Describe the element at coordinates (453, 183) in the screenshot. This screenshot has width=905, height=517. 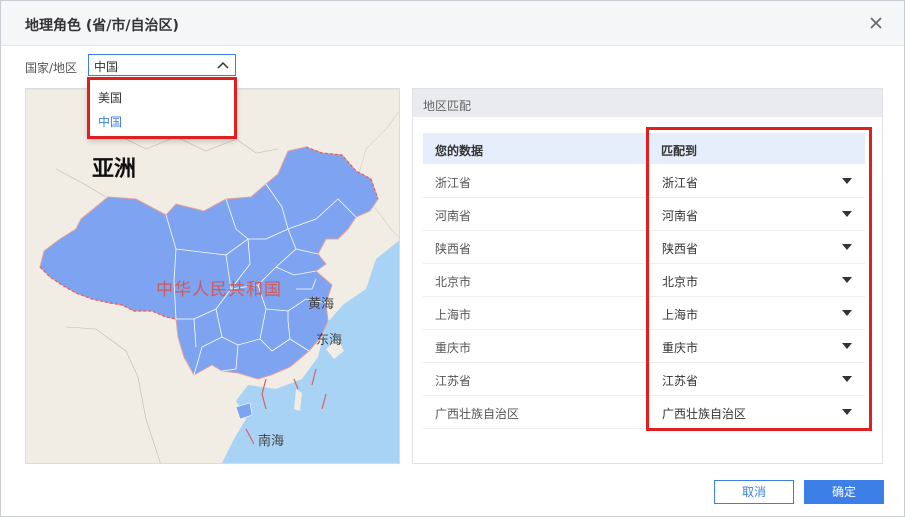
I see `row-data-cell: 浙江省` at that location.